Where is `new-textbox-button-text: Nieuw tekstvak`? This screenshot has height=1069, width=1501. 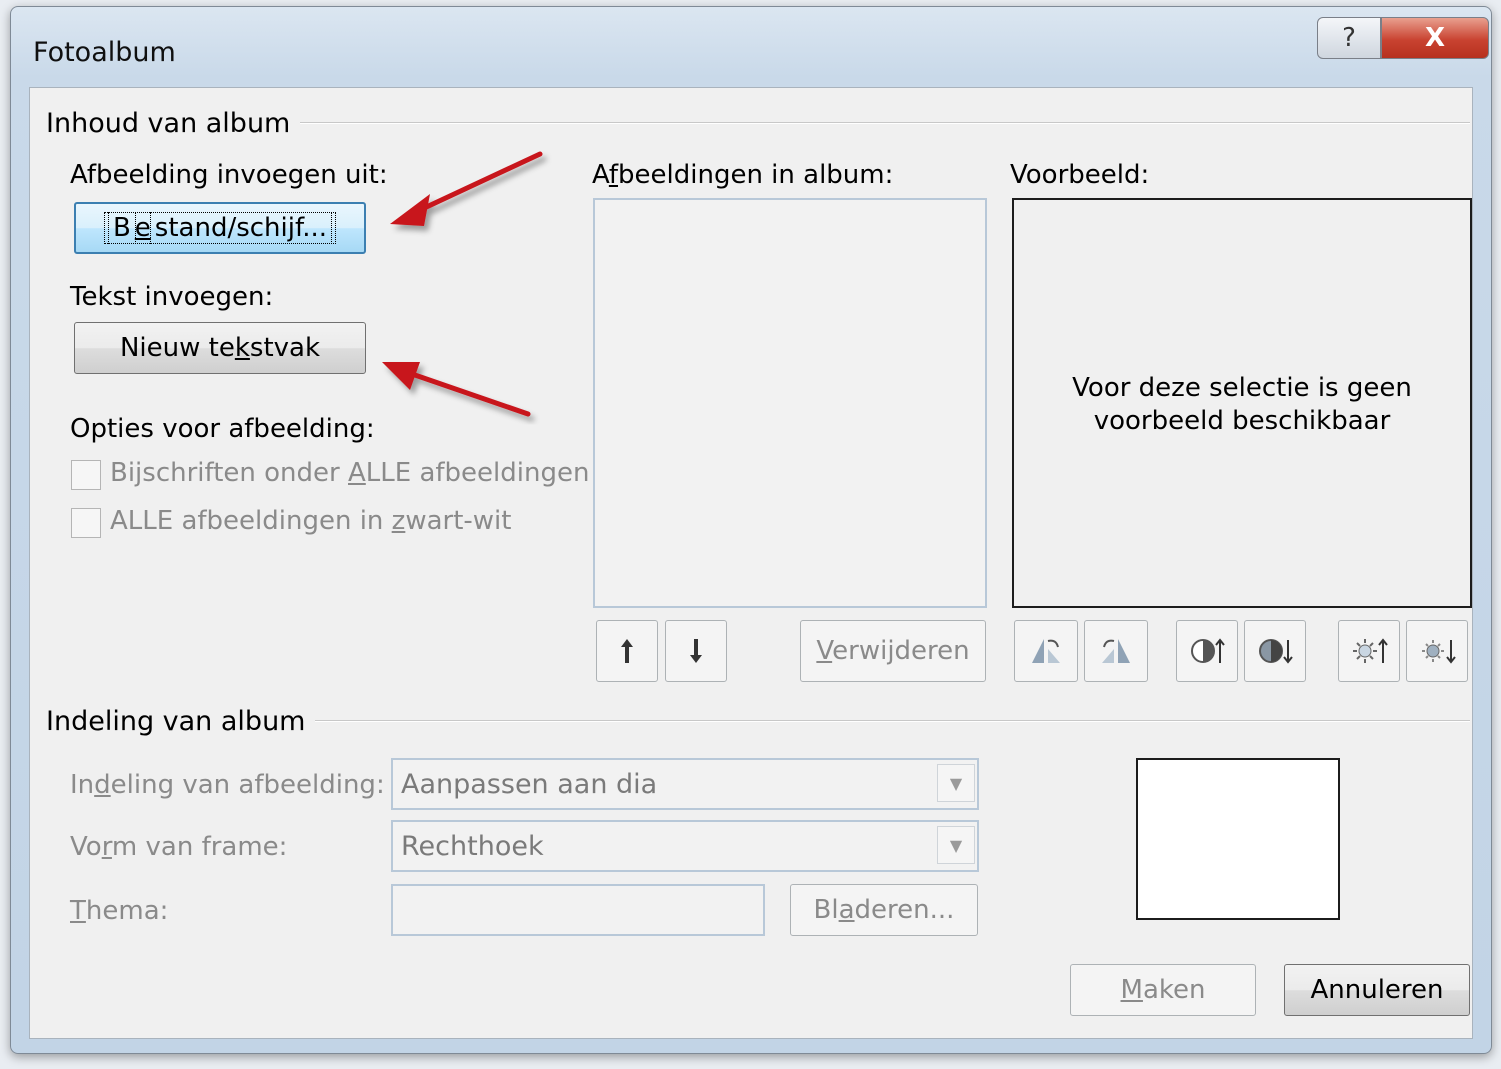
new-textbox-button-text: Nieuw tekstvak is located at coordinates (220, 348).